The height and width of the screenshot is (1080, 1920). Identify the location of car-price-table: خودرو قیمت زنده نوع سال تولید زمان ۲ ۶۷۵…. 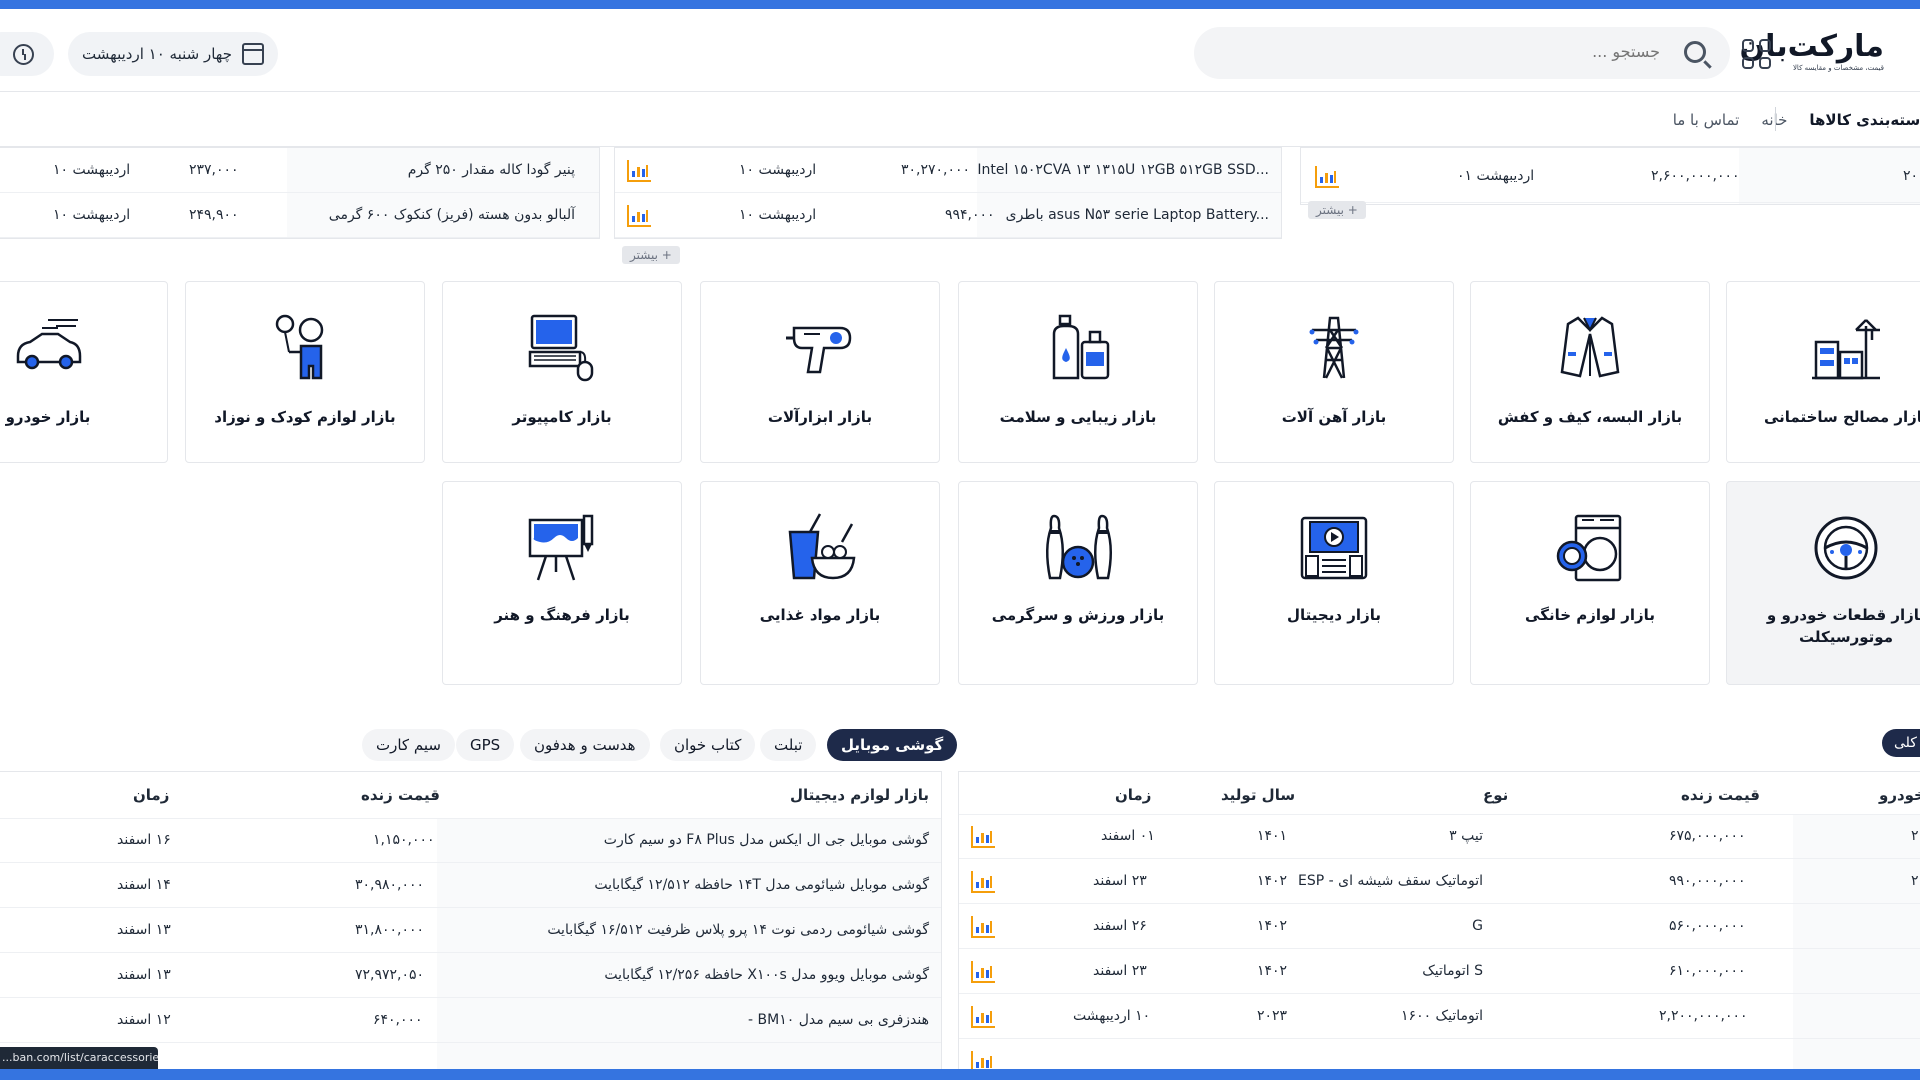
(1439, 920).